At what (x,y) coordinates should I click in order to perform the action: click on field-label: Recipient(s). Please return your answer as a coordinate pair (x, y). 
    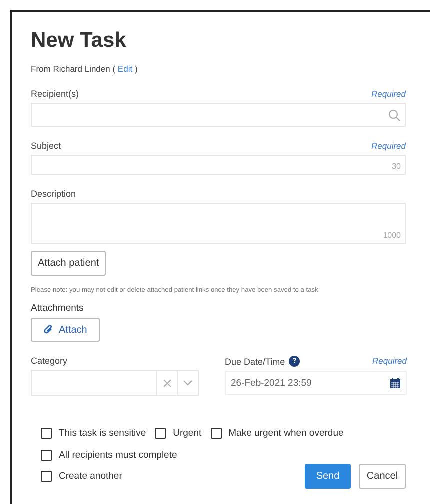
    Looking at the image, I should click on (55, 94).